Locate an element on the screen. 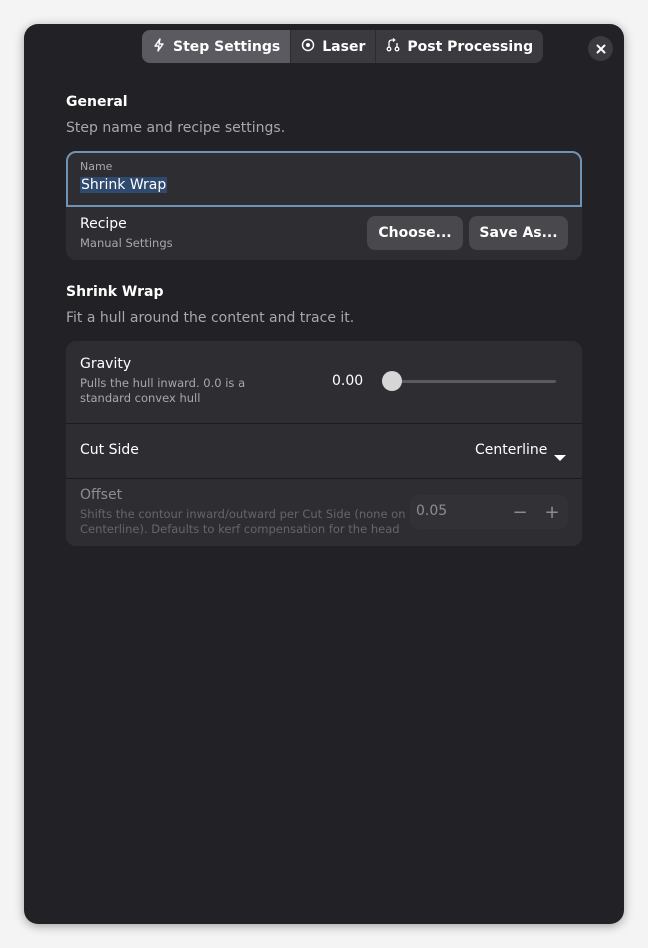 The width and height of the screenshot is (648, 948). gravity-title: Gravity is located at coordinates (106, 364).